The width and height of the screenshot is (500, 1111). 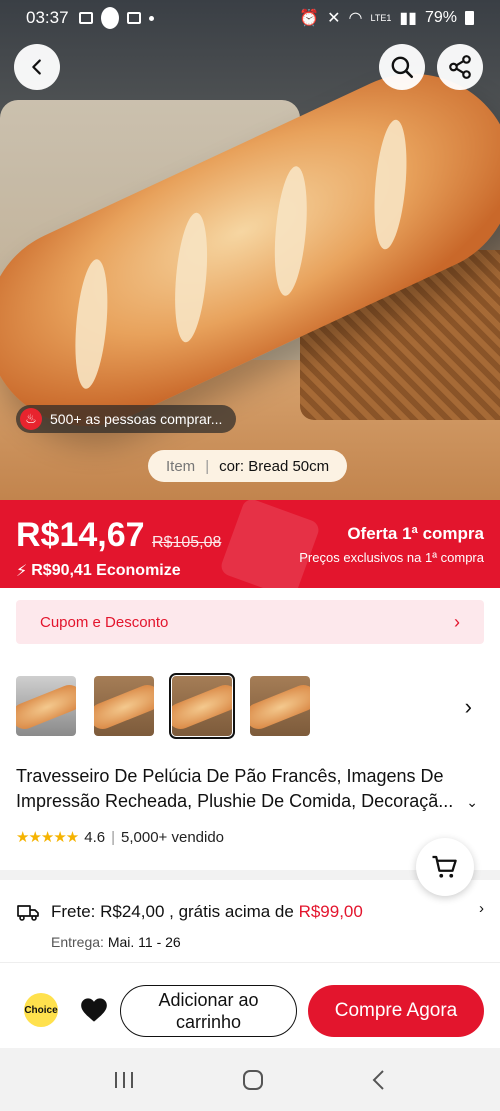 What do you see at coordinates (330, 911) in the screenshot?
I see `free-threshold: R$99,00` at bounding box center [330, 911].